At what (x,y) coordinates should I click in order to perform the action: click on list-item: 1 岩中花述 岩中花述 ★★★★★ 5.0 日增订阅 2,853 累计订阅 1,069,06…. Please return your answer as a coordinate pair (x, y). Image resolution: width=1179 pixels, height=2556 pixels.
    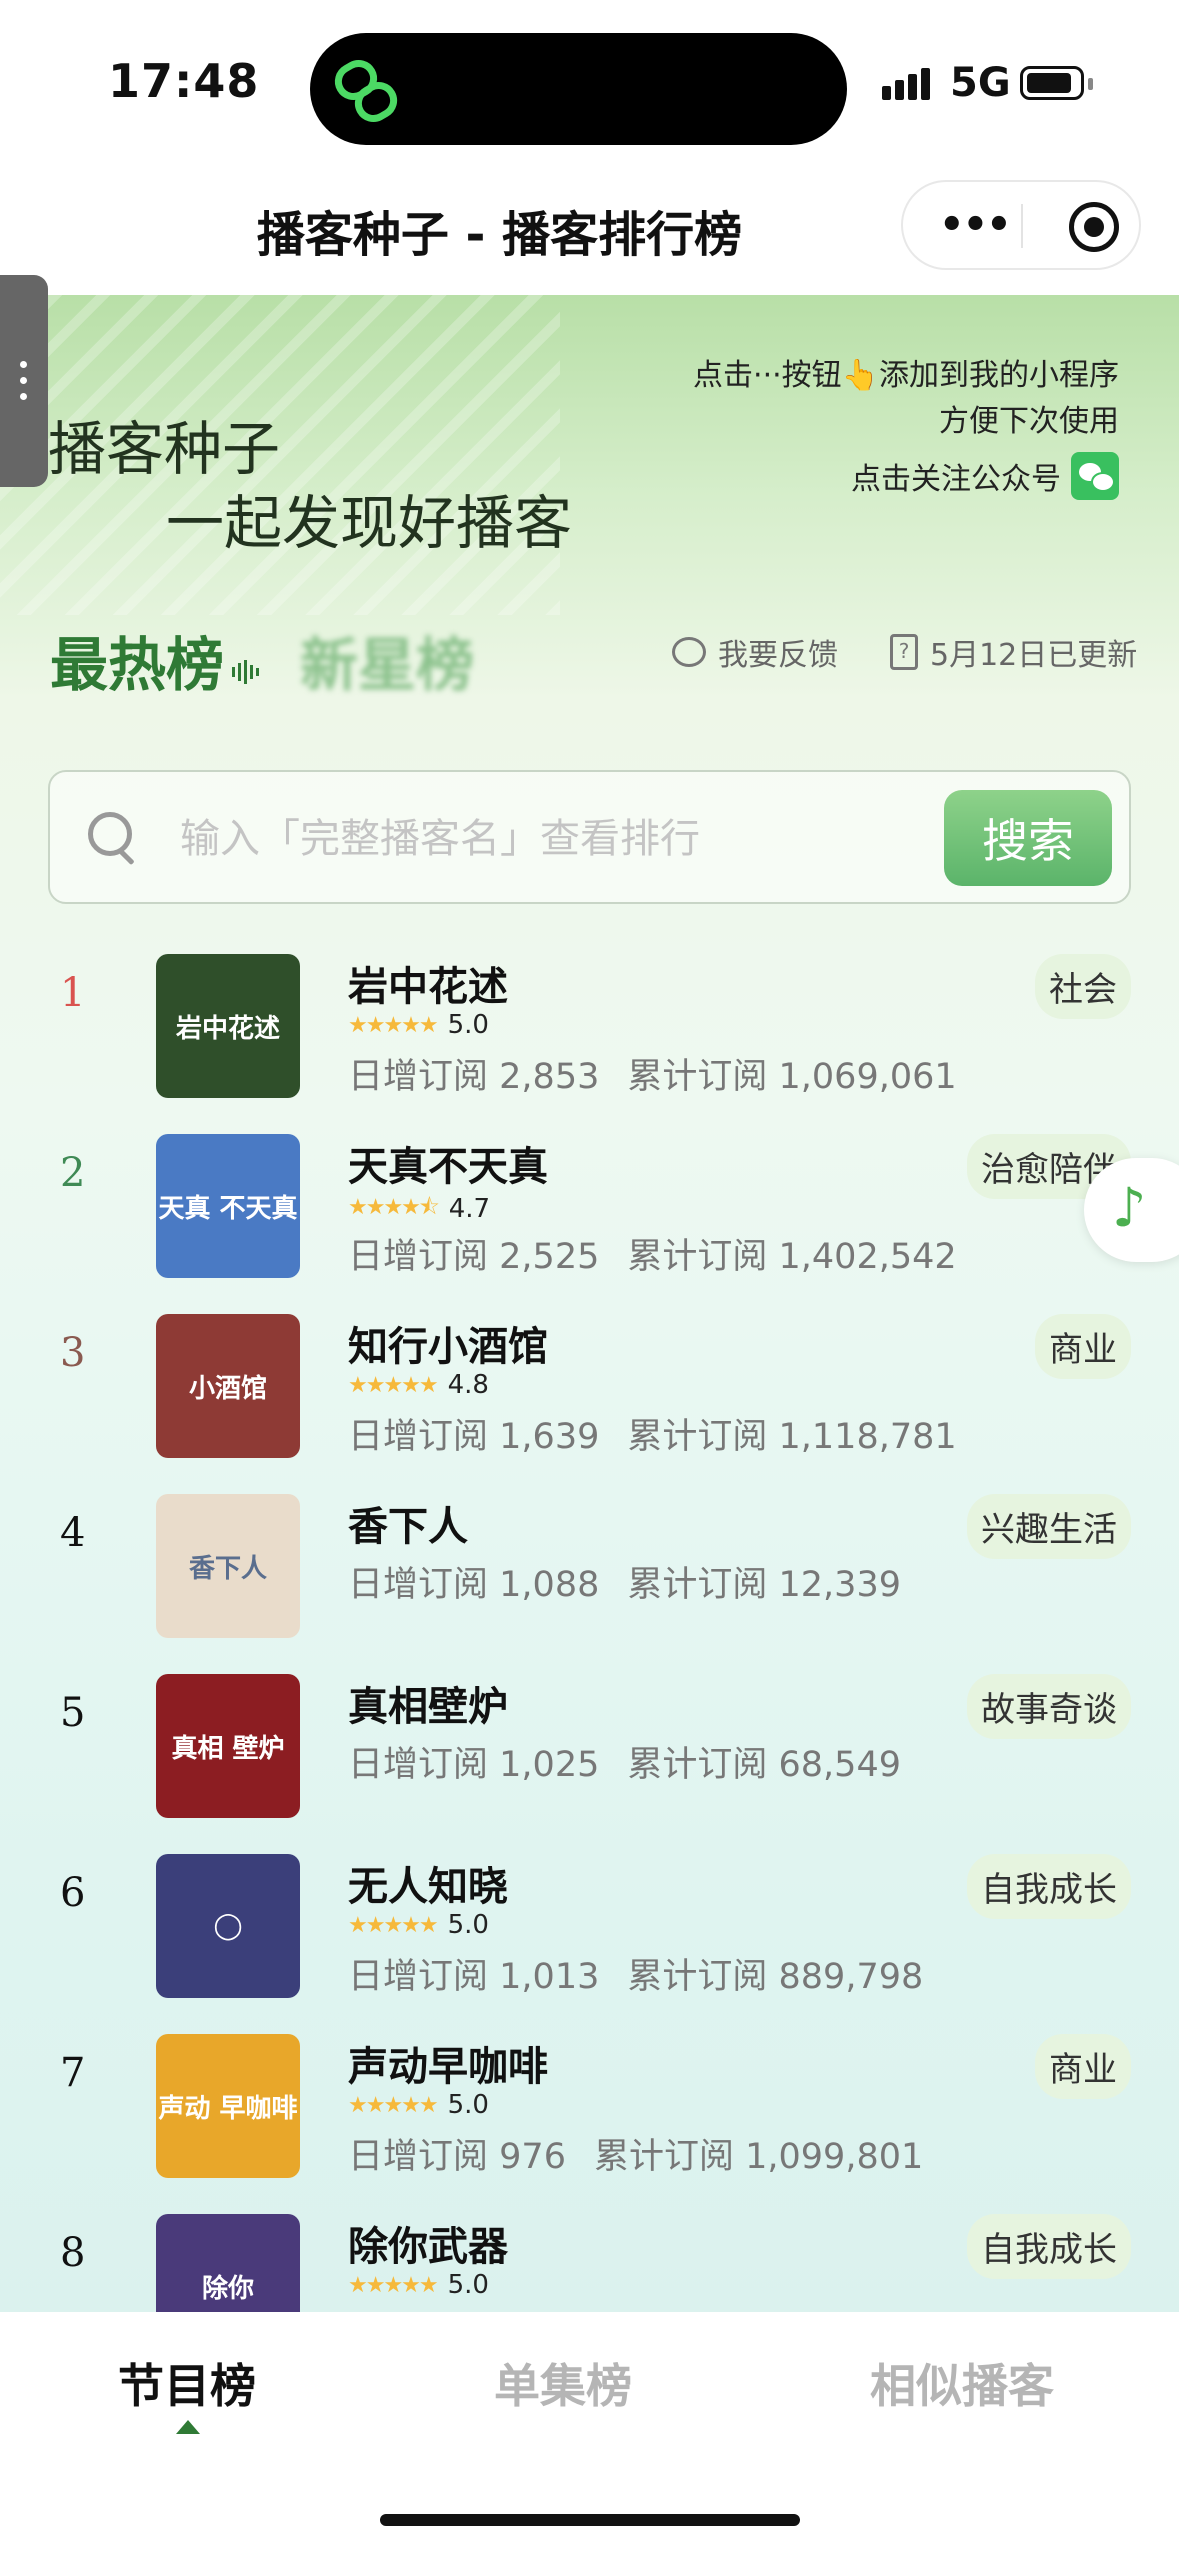
    Looking at the image, I should click on (589, 1044).